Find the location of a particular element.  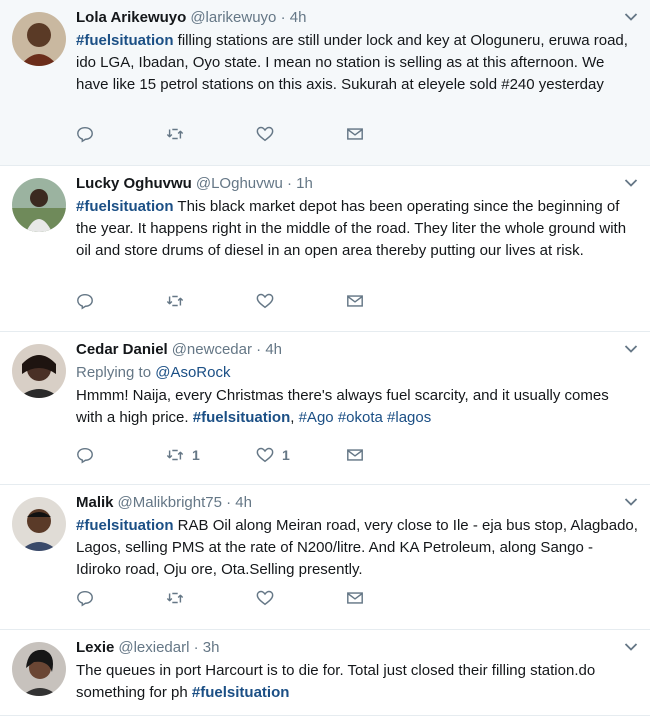

tweet-actions: 11 is located at coordinates (256, 455).